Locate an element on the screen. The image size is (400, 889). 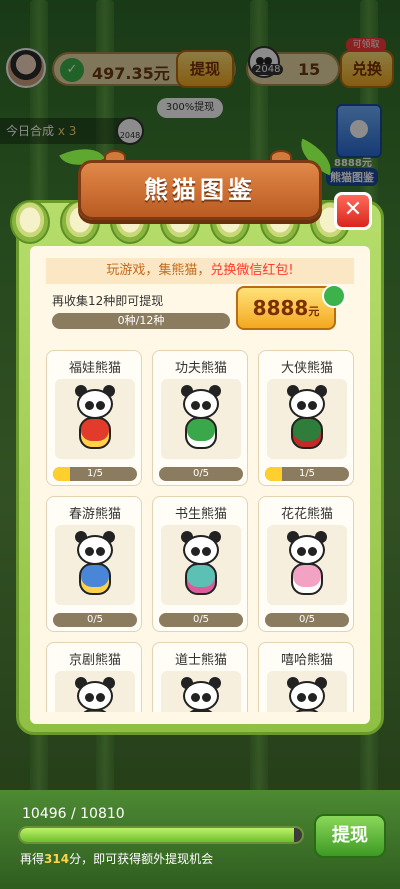
prize-button: 8888元 is located at coordinates (286, 308).